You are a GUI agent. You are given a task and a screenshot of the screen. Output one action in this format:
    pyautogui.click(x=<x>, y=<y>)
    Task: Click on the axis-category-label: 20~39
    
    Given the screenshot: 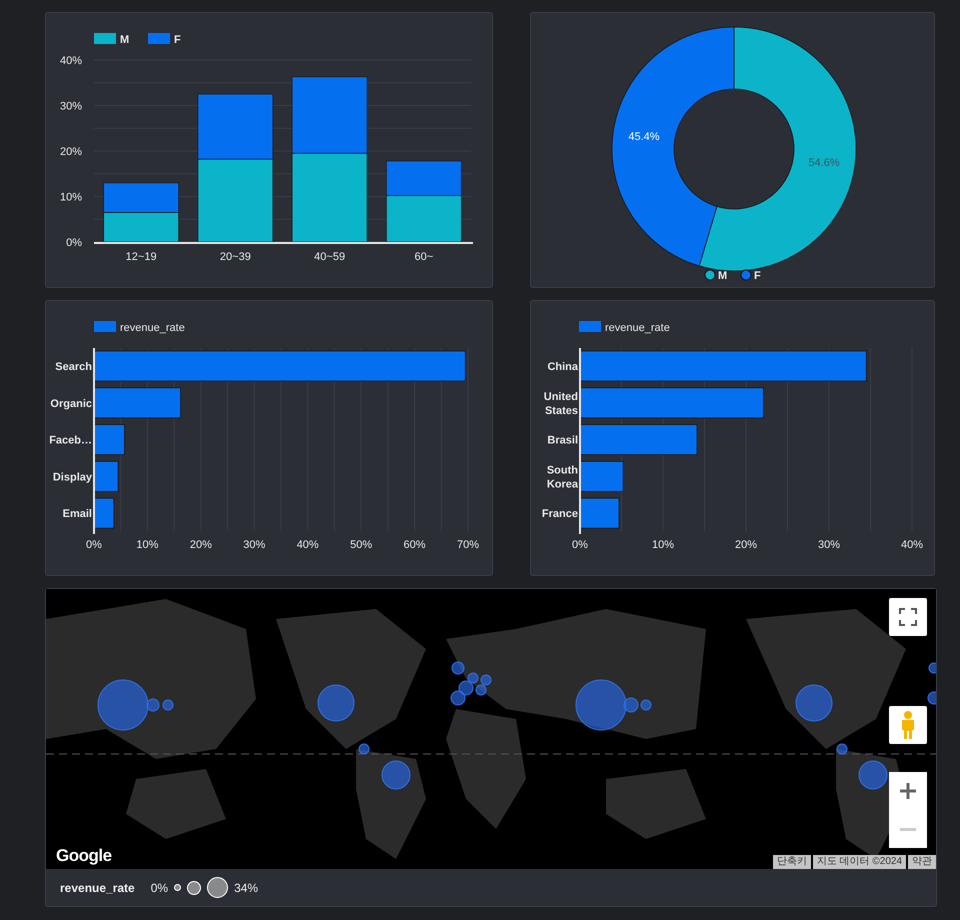 What is the action you would take?
    pyautogui.click(x=235, y=257)
    